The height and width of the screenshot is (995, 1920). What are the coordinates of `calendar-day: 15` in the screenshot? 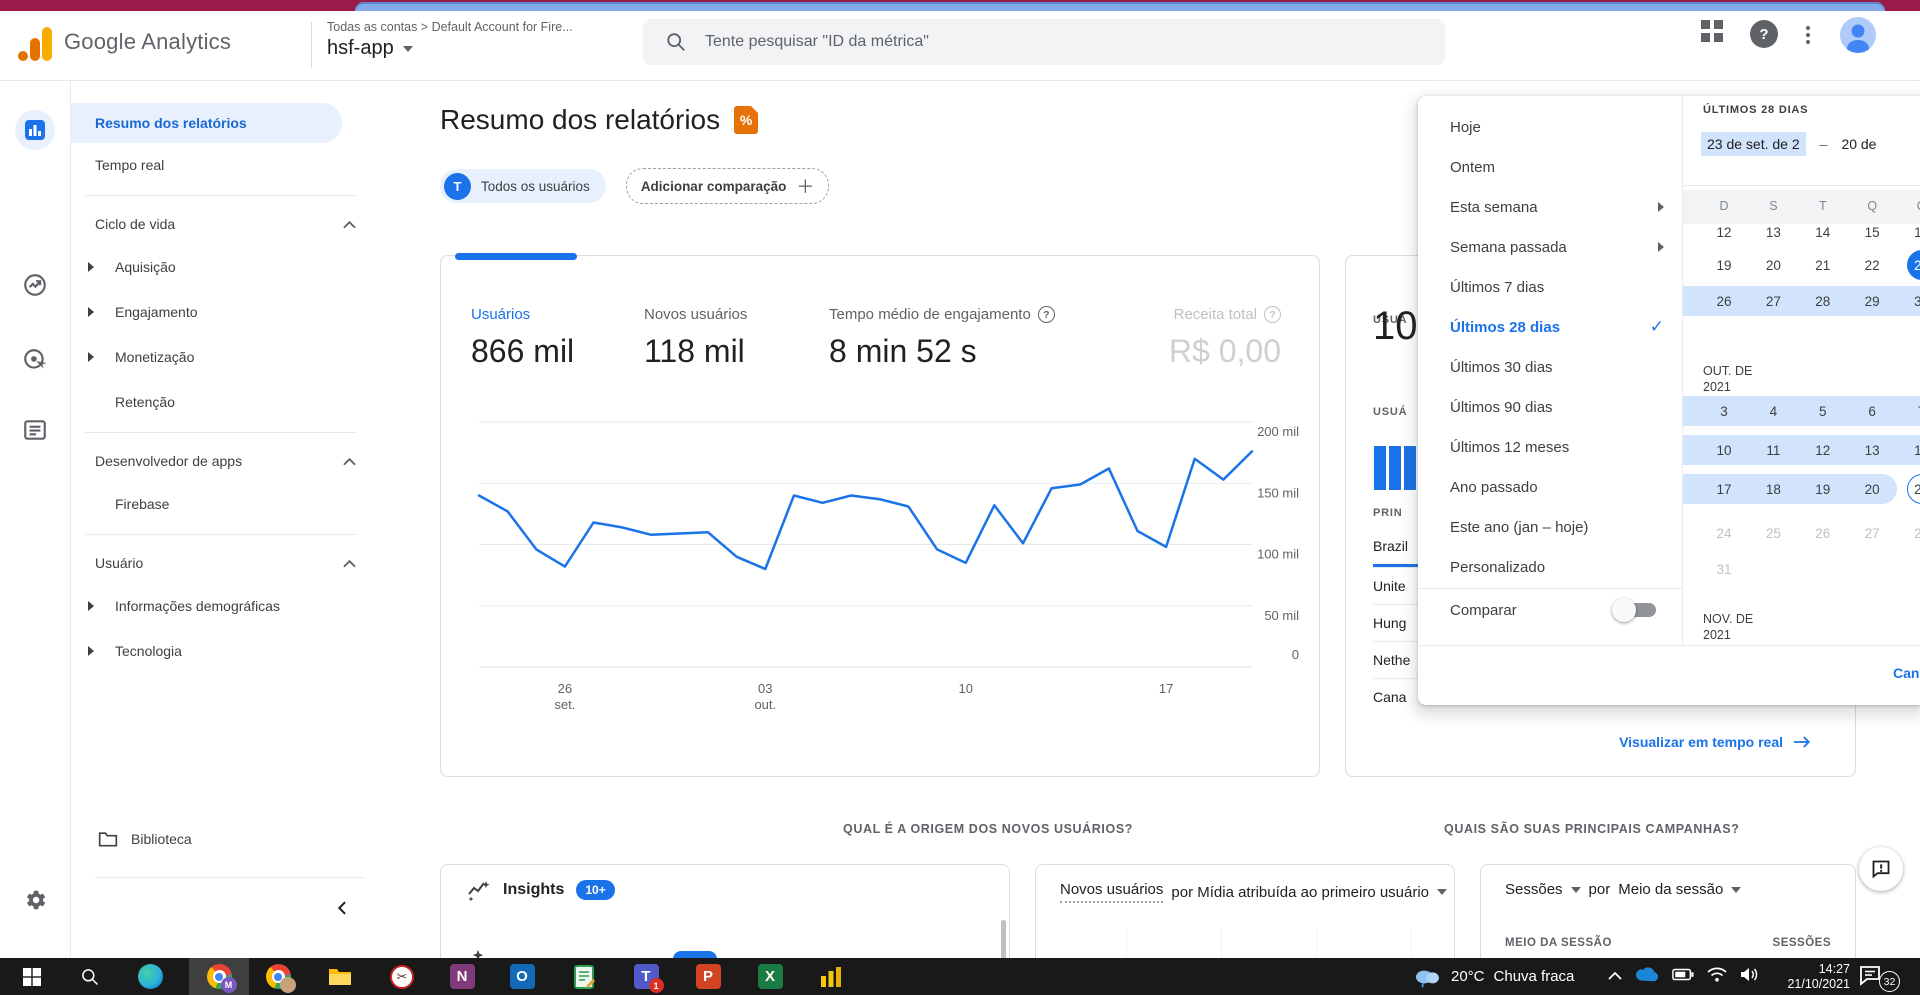 It's located at (1872, 235).